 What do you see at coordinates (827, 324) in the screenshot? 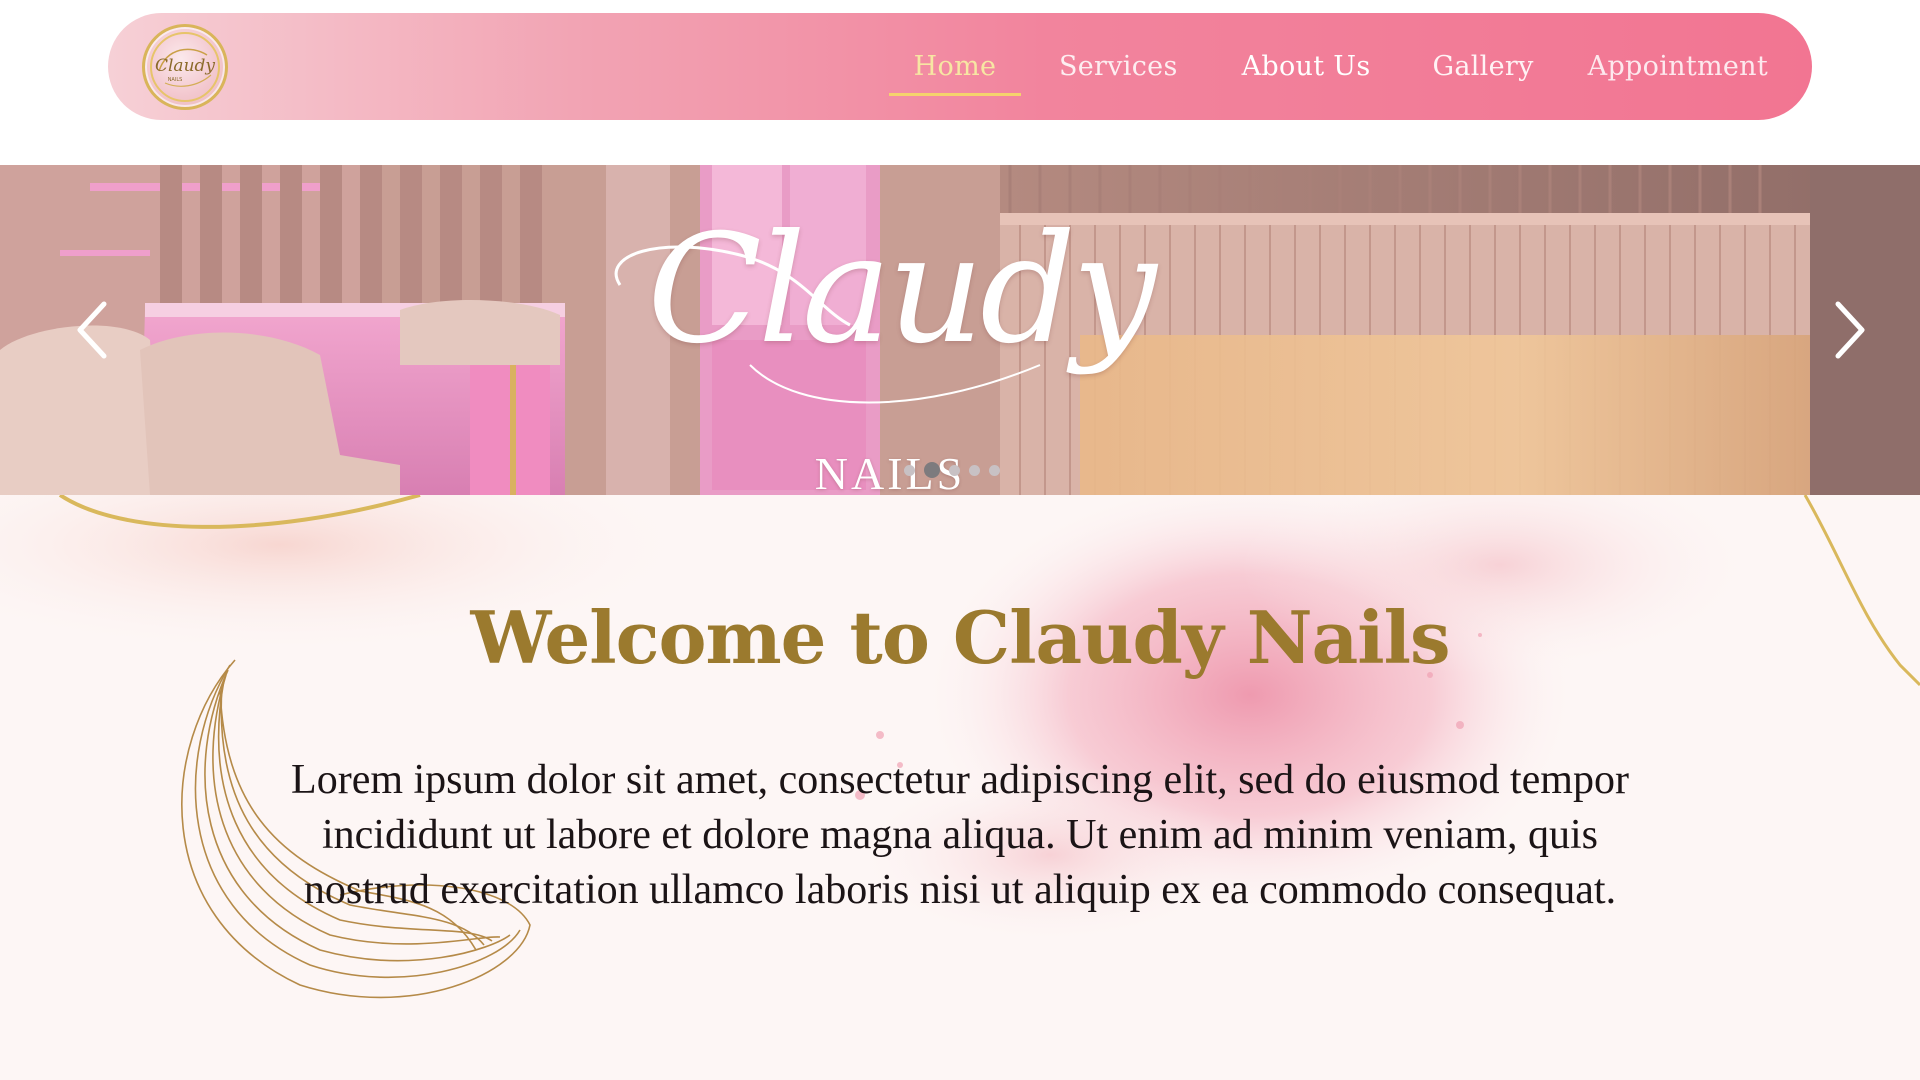
I see `flourish-icon` at bounding box center [827, 324].